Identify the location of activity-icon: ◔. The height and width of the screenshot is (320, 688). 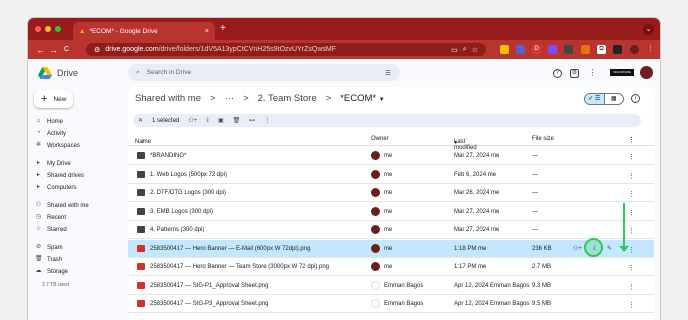
(38, 133).